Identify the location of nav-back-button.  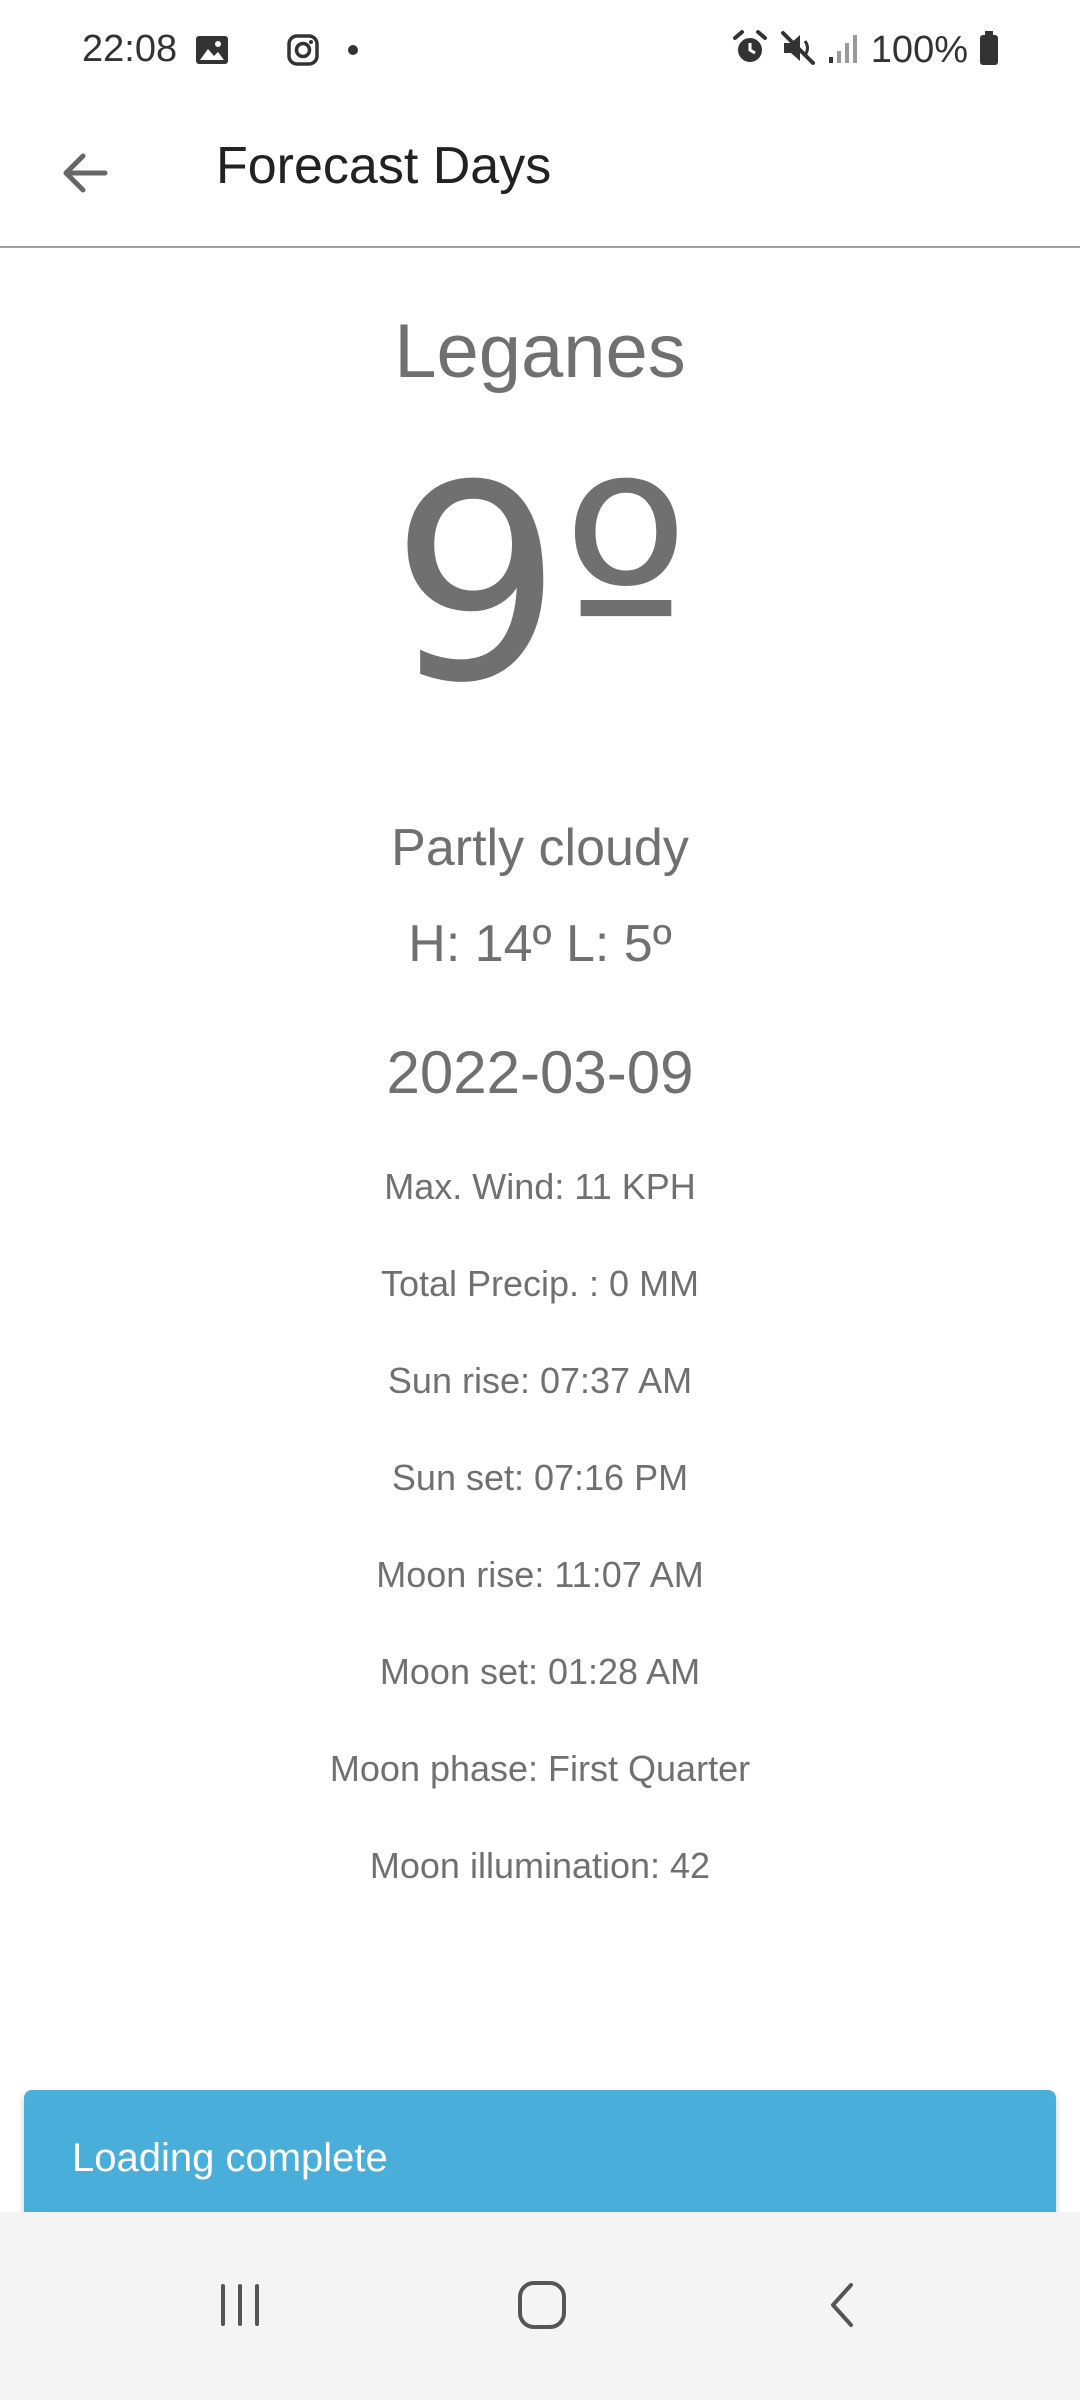
(844, 2307).